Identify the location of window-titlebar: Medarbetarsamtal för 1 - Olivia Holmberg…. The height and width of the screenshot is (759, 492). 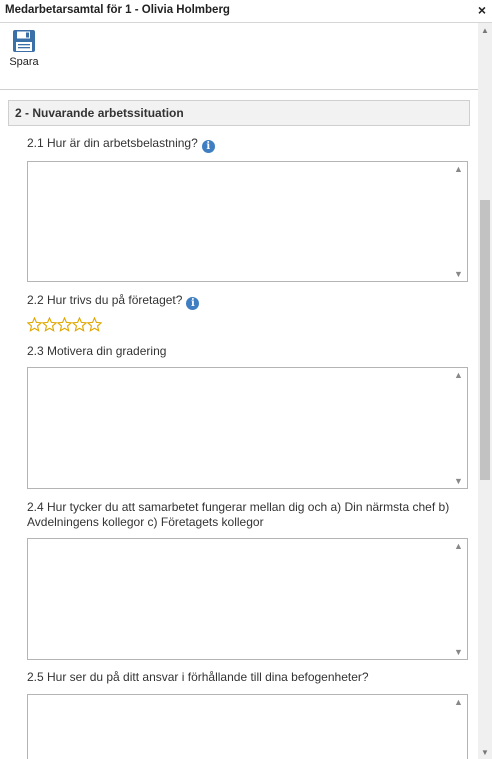
(246, 11).